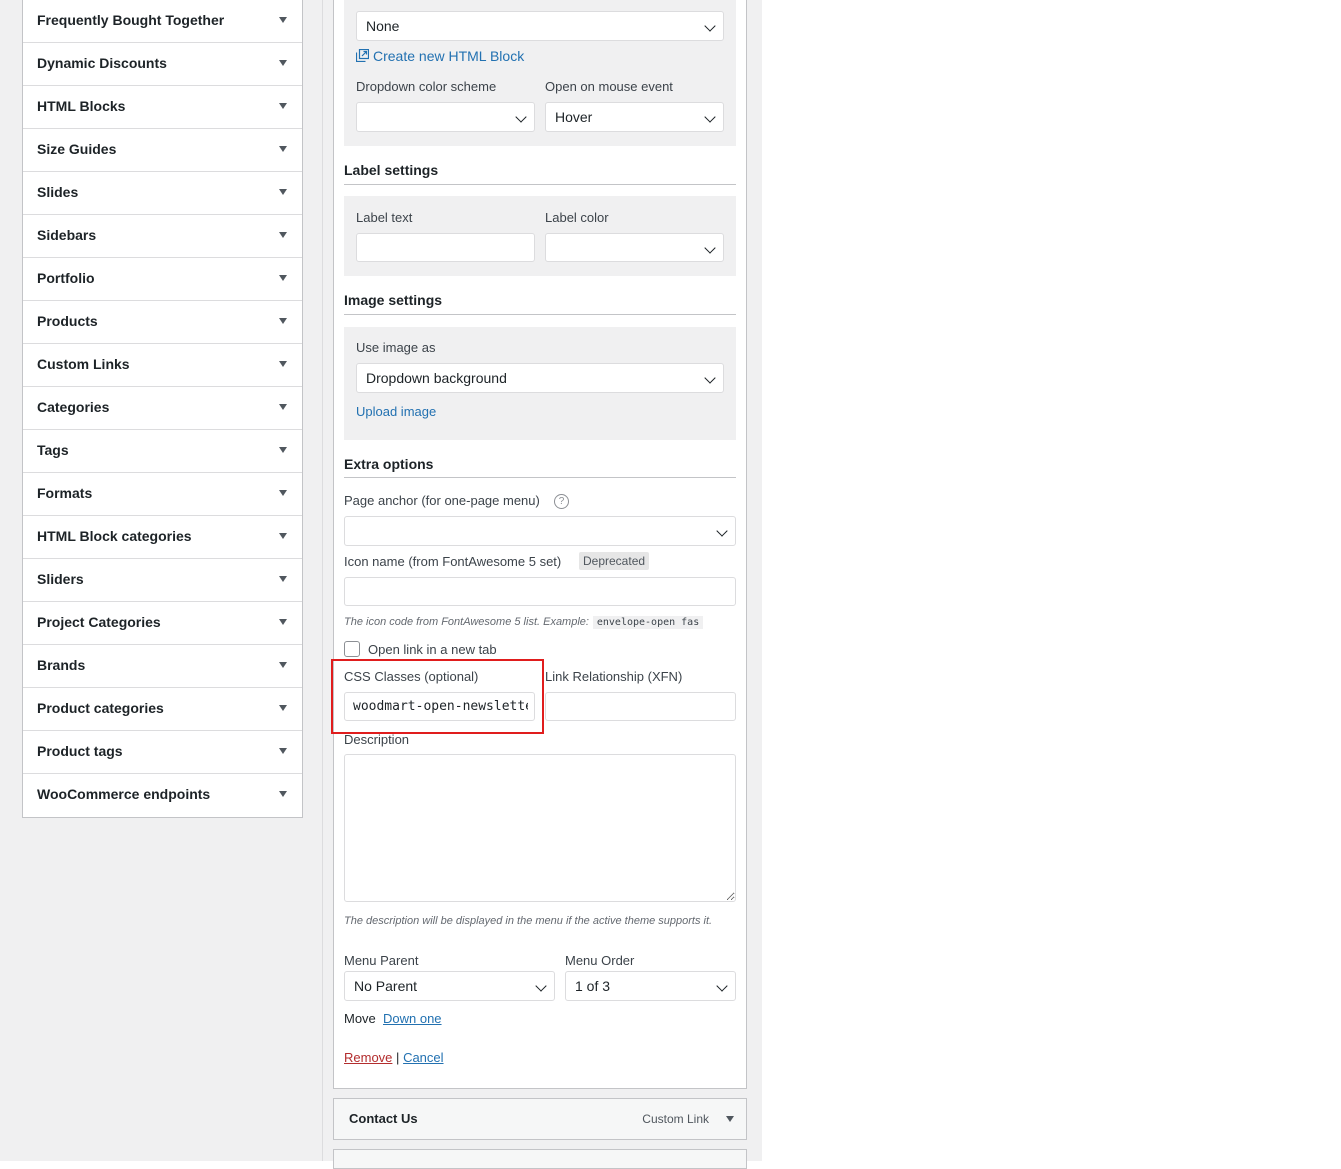  Describe the element at coordinates (67, 321) in the screenshot. I see `accordion-item-label: Products` at that location.